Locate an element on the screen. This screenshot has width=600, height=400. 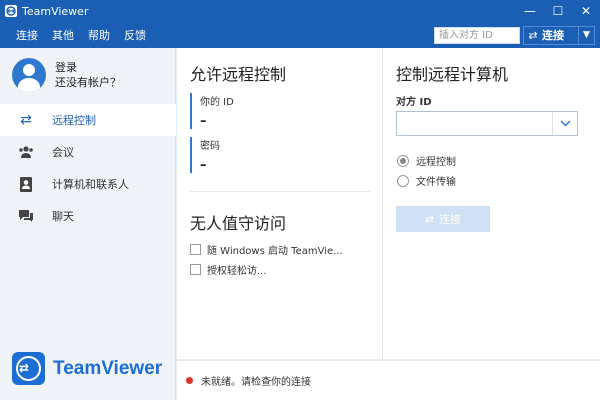
contacts-icon is located at coordinates (26, 184).